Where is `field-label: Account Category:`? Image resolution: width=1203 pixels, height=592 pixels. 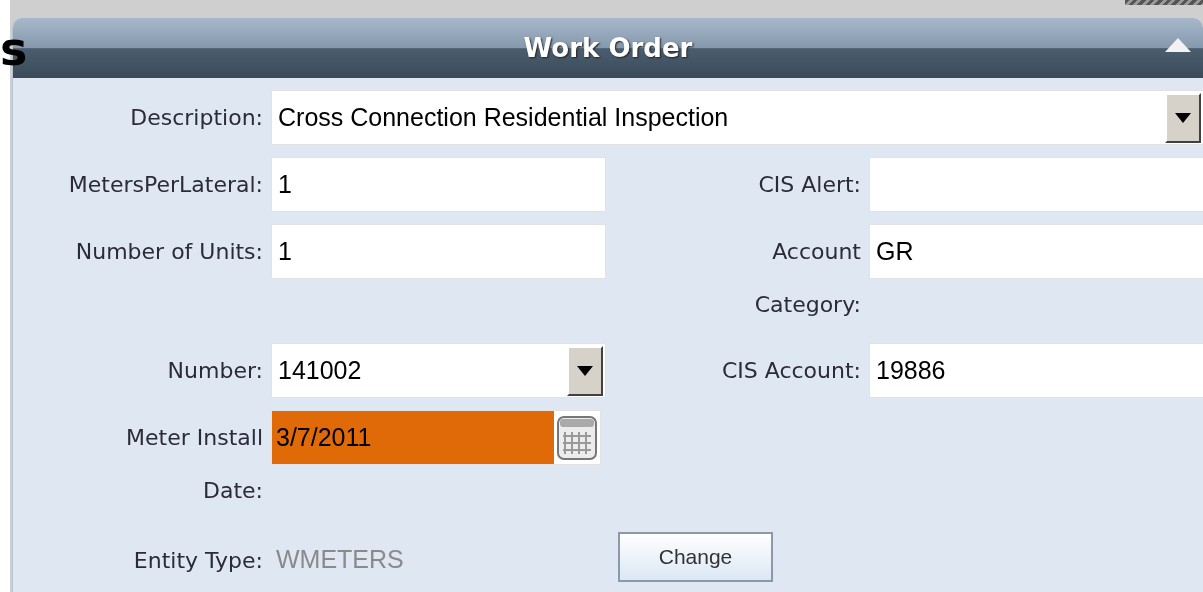
field-label: Account Category: is located at coordinates (807, 278).